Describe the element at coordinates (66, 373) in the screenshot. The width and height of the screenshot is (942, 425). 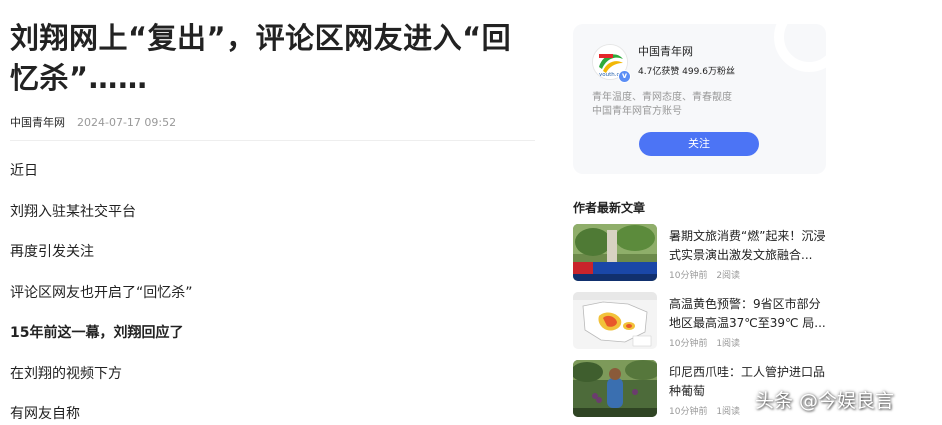
I see `article-paragraph: 在刘翔的视频下方` at that location.